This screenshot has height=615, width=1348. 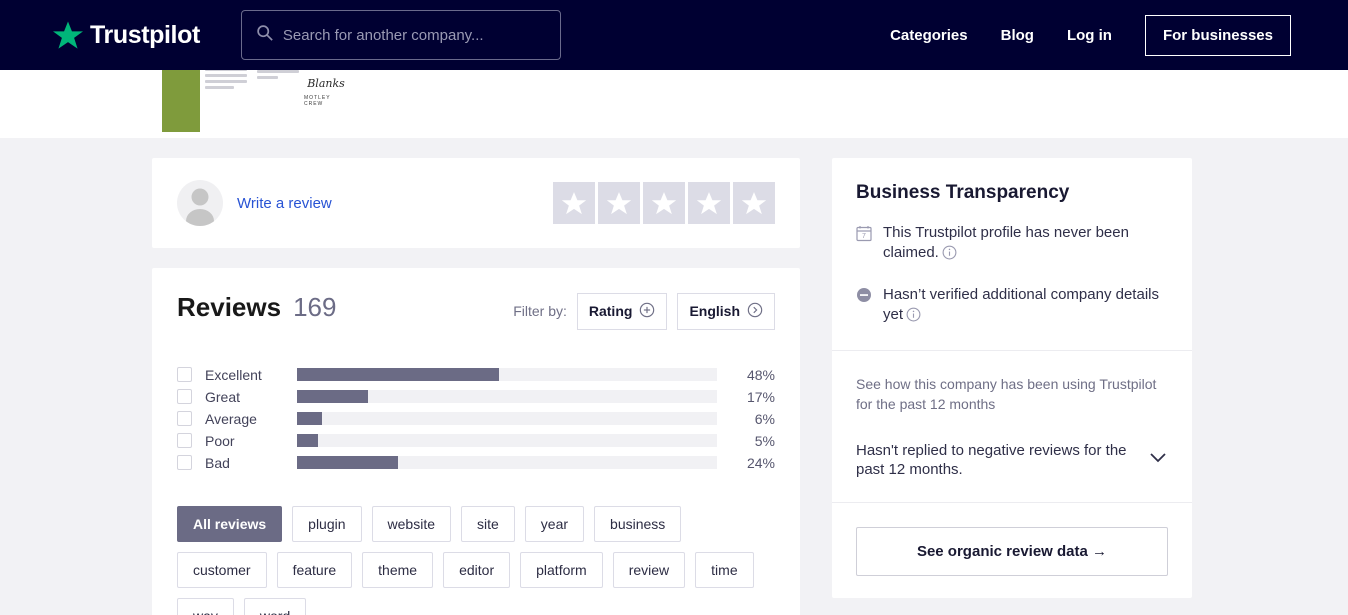 What do you see at coordinates (275, 606) in the screenshot?
I see `chip-word: word` at bounding box center [275, 606].